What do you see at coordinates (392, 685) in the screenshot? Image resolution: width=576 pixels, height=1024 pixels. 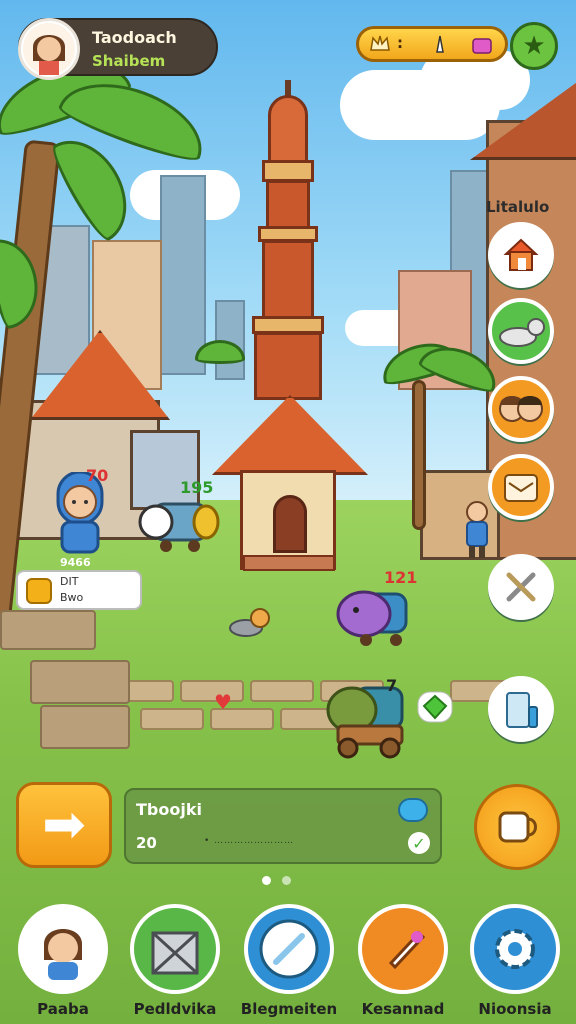 I see `bear-cart-tag: 7` at bounding box center [392, 685].